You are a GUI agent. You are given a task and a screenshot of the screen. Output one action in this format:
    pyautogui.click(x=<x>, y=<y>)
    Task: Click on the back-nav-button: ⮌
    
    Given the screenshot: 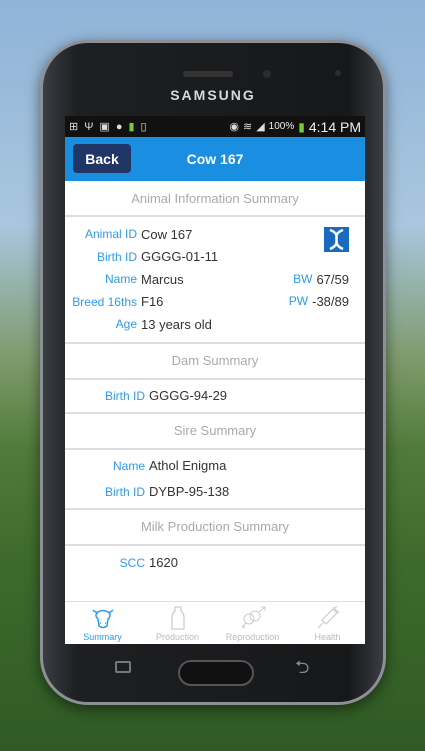 What is the action you would take?
    pyautogui.click(x=302, y=670)
    